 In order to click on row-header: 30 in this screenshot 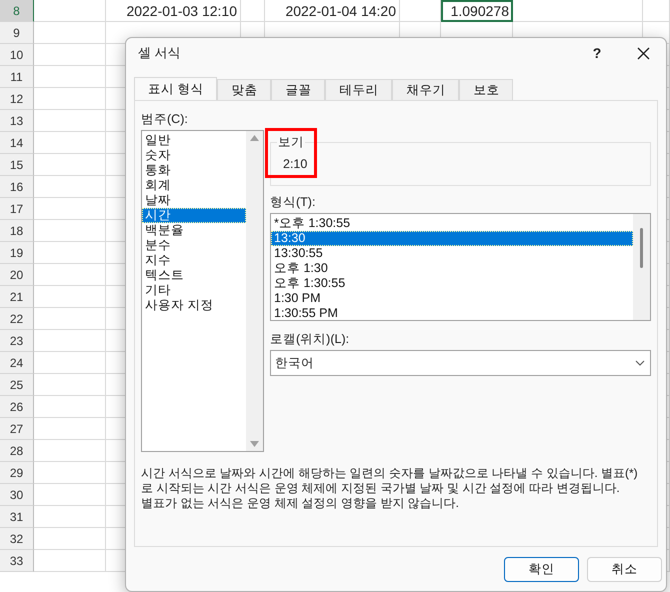, I will do `click(17, 495)`.